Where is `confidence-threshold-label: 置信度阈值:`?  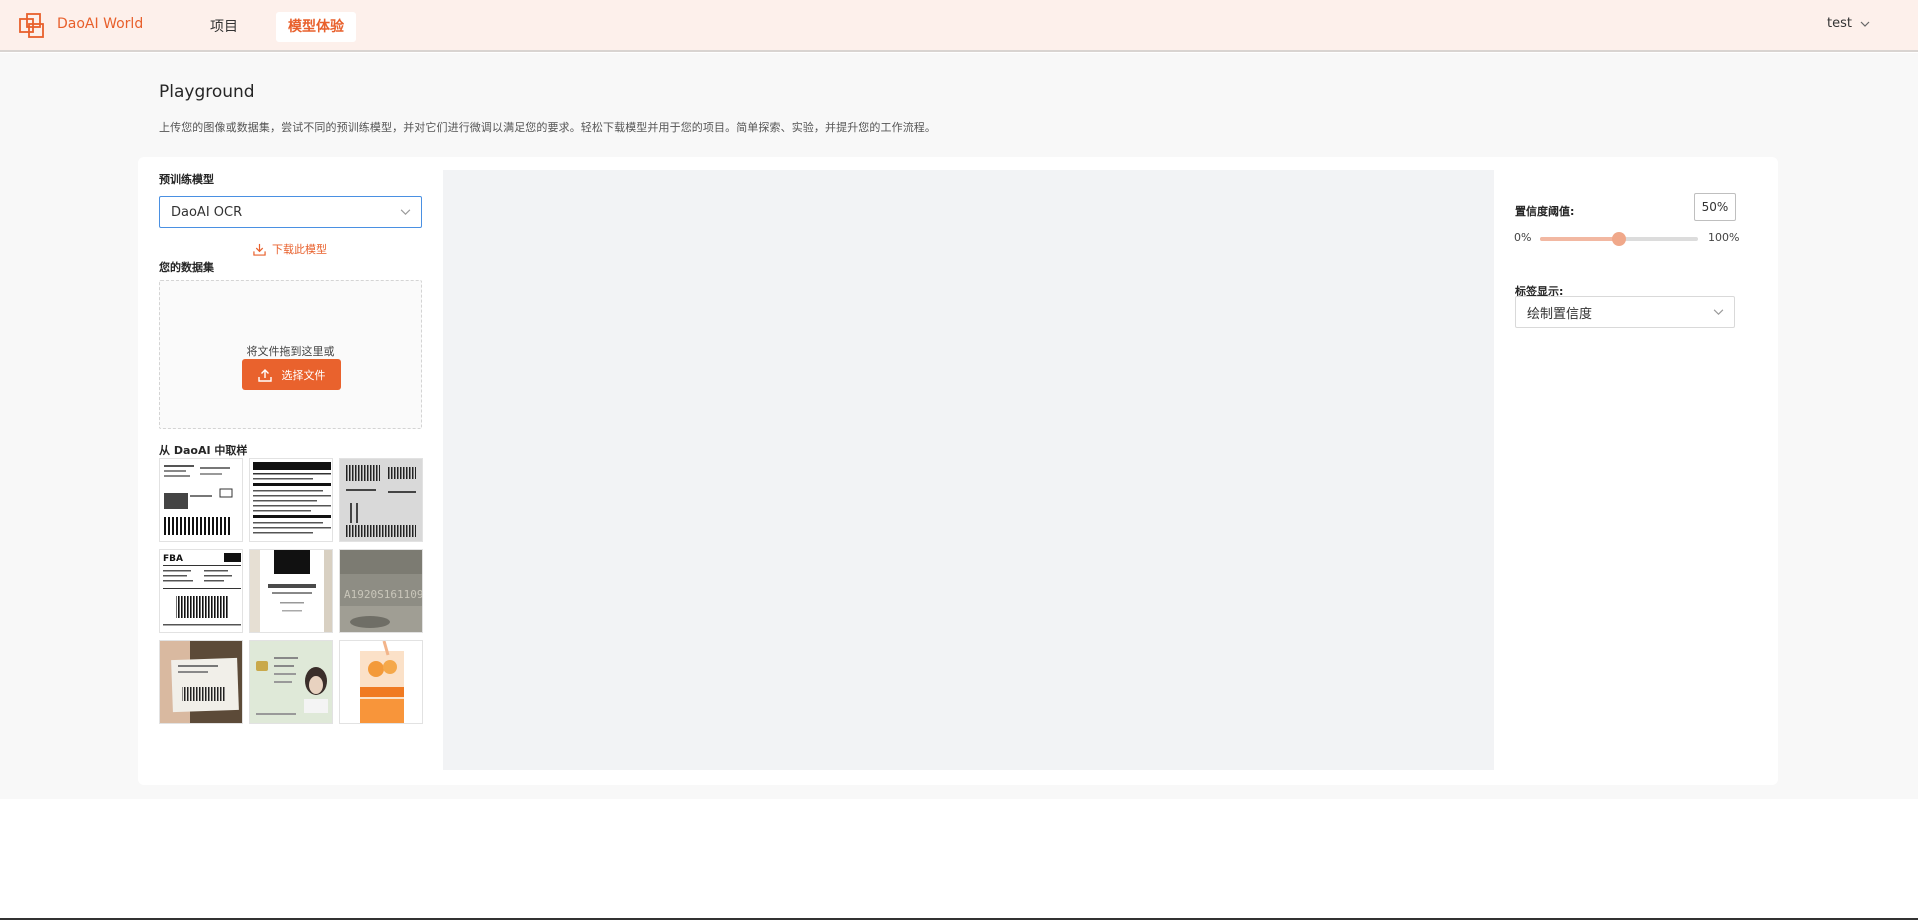
confidence-threshold-label: 置信度阈值: is located at coordinates (1545, 211).